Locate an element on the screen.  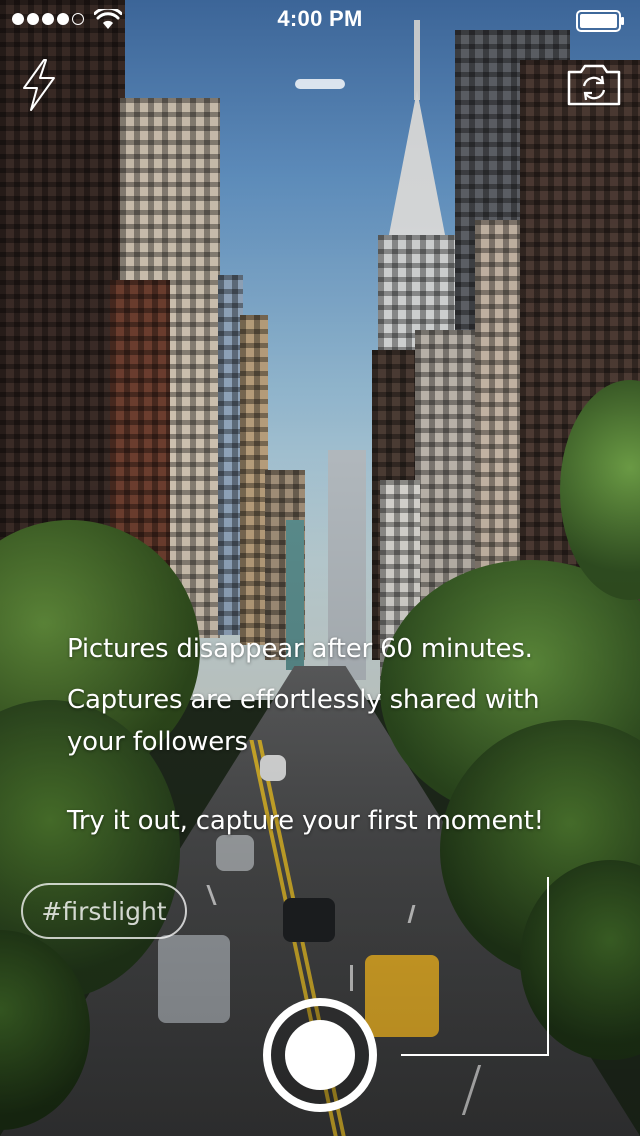
shutter-core is located at coordinates (320, 1055).